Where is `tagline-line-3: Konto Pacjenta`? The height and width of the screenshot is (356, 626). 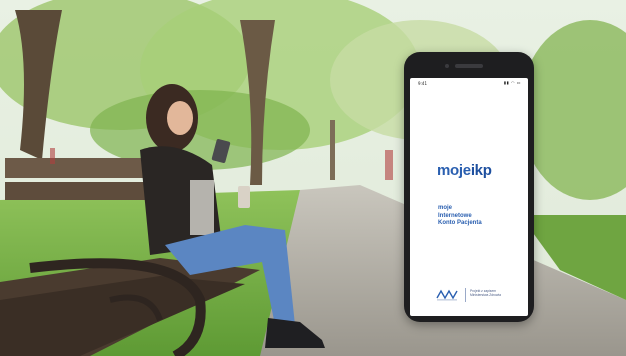 tagline-line-3: Konto Pacjenta is located at coordinates (460, 223).